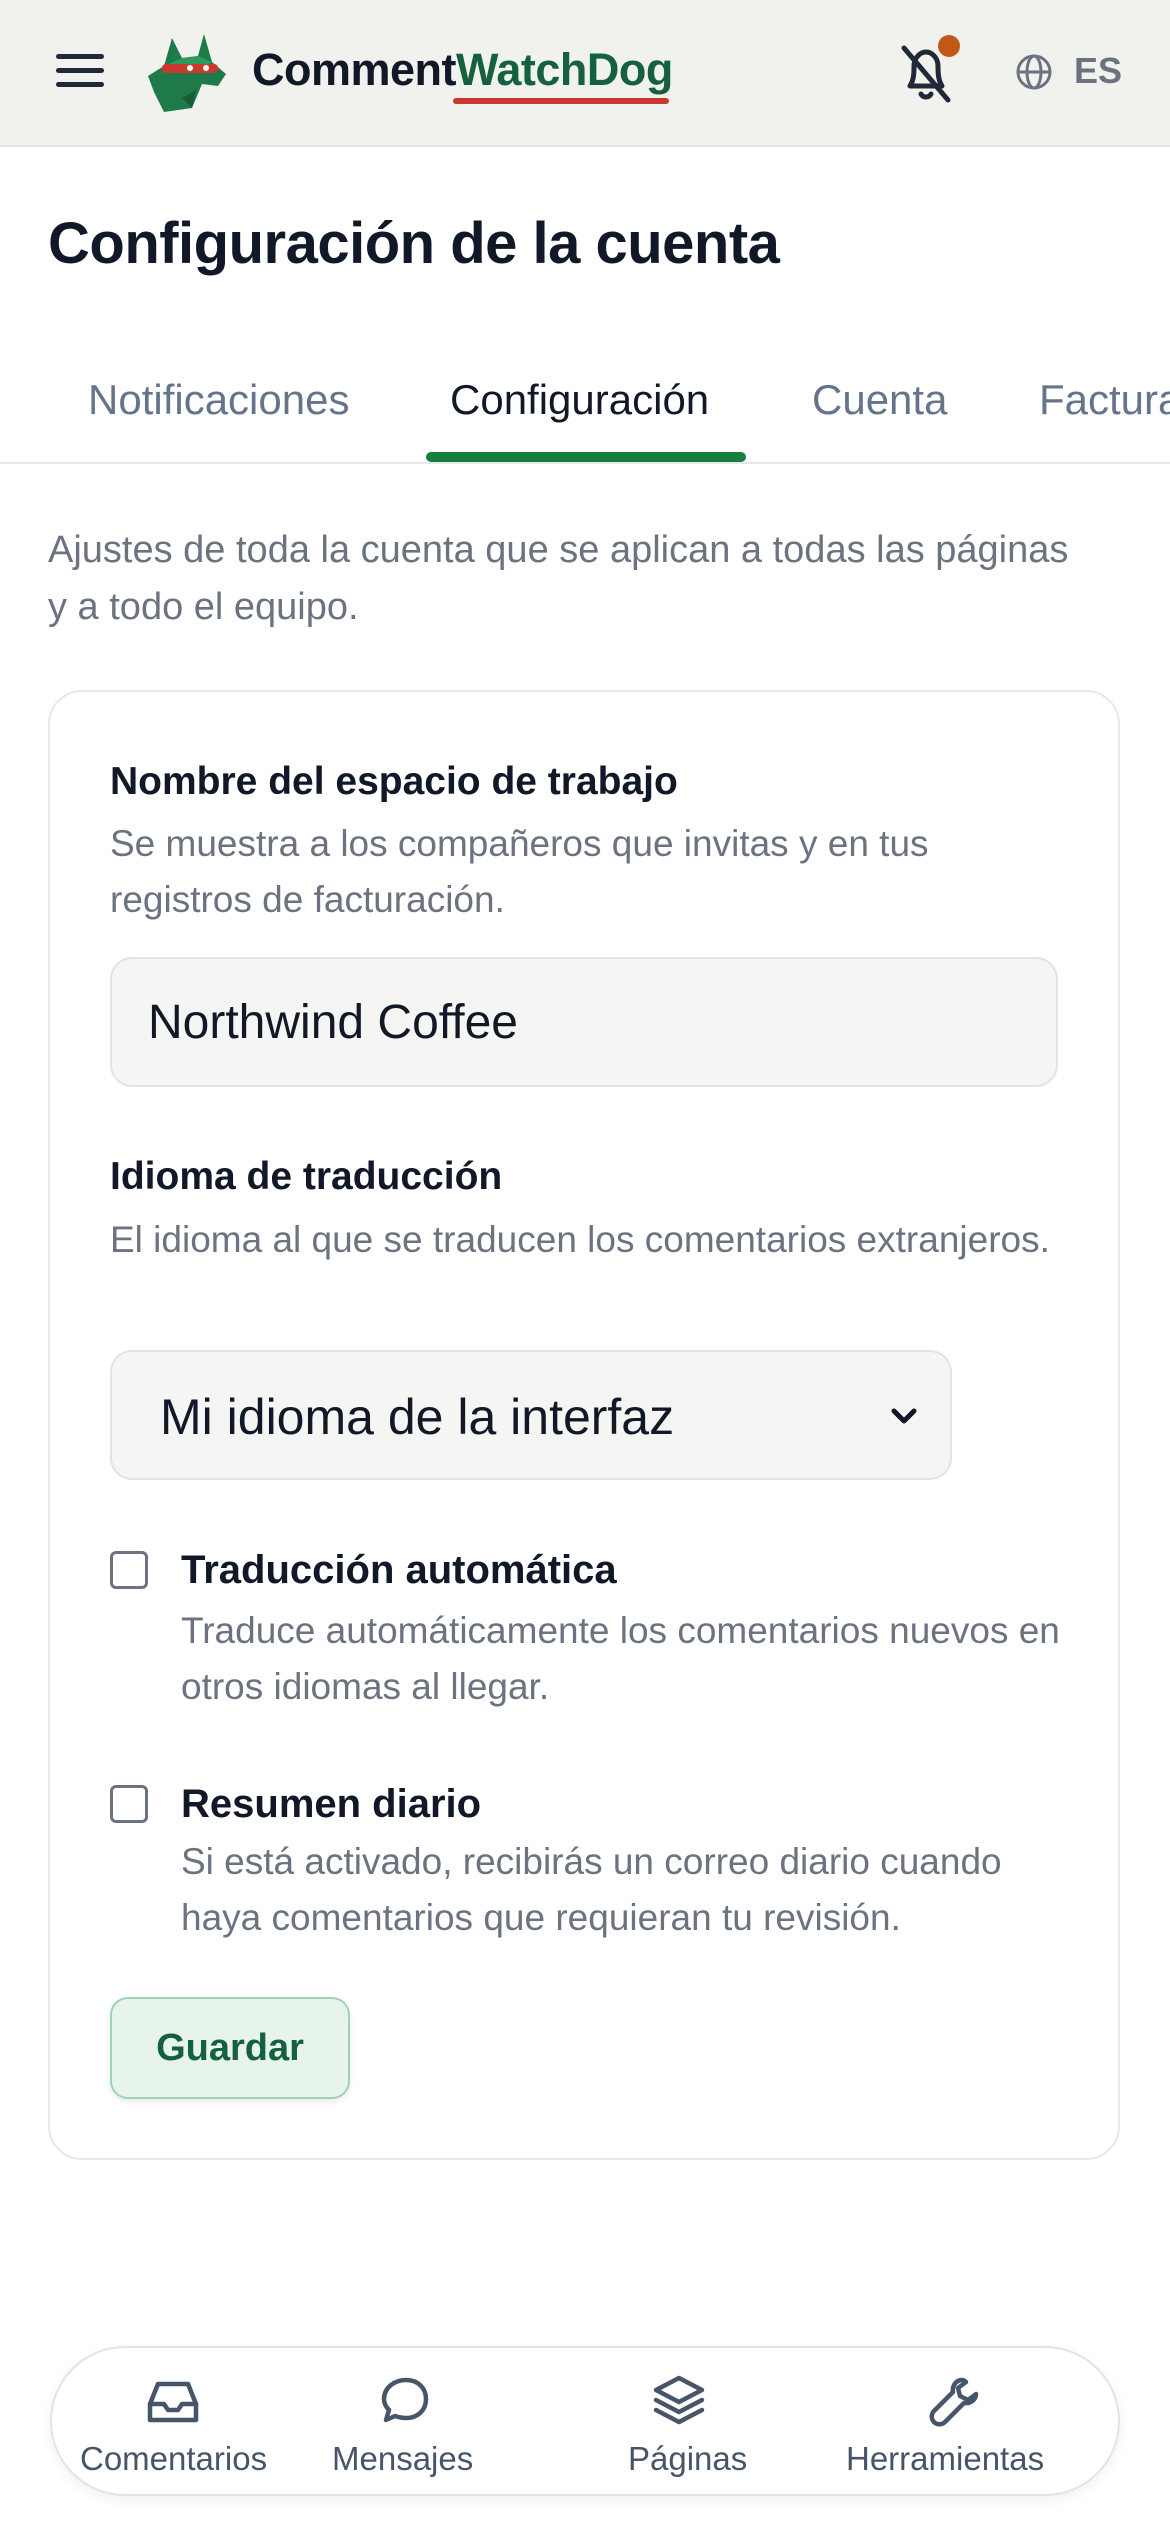 The image size is (1170, 2532). Describe the element at coordinates (174, 2458) in the screenshot. I see `nav-label-comments: Comentarios` at that location.